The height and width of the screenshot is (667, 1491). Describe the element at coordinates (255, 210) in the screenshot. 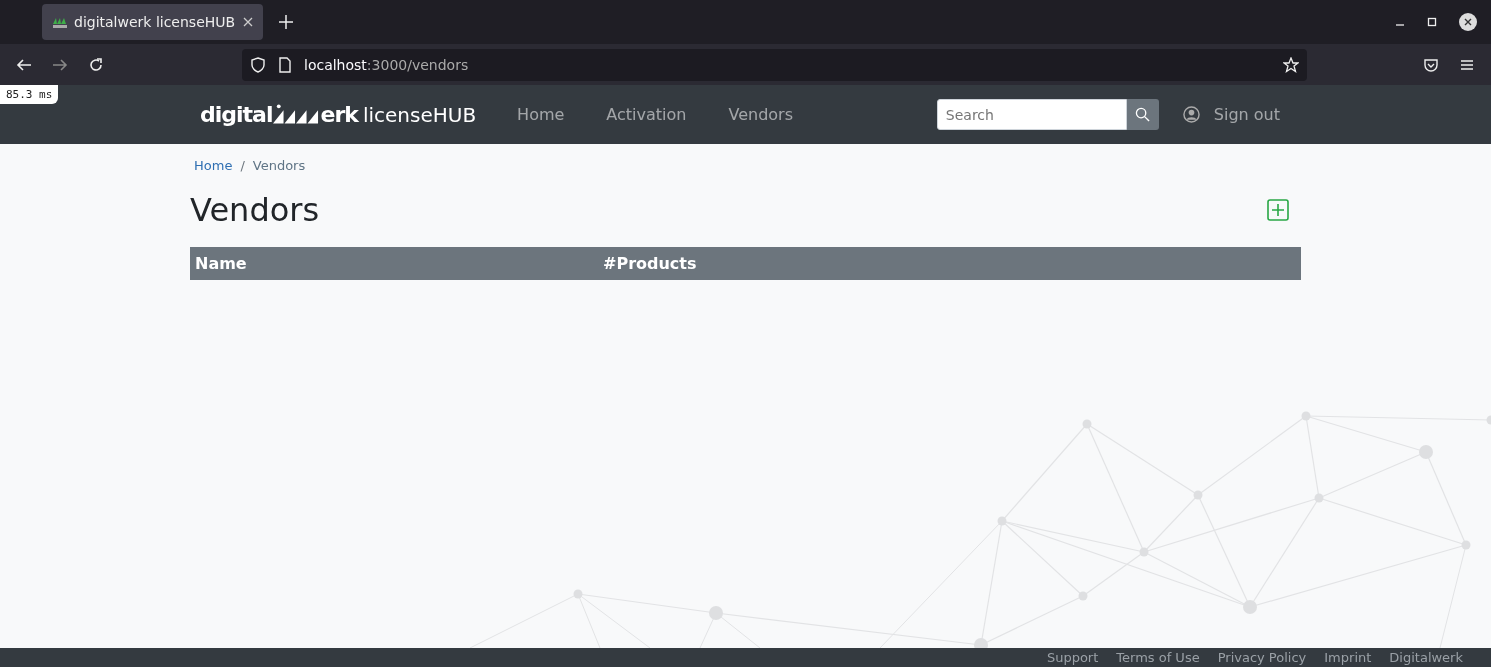

I see `page-title: Vendors` at that location.